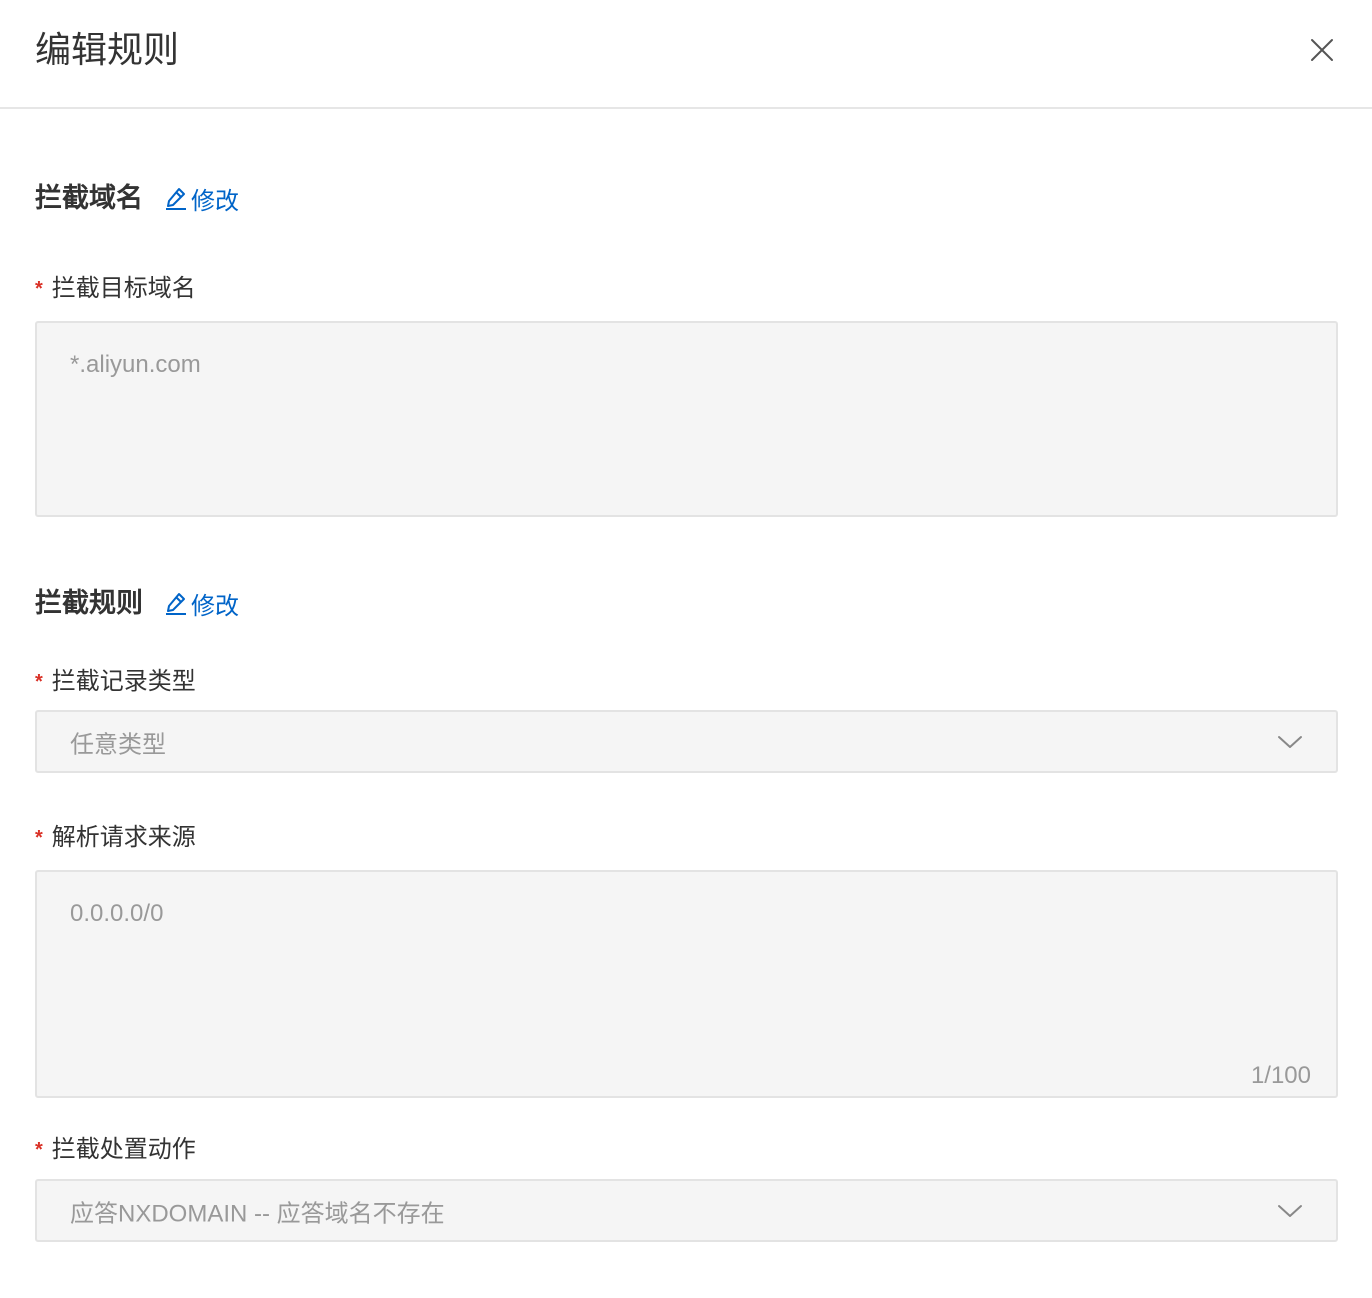 The width and height of the screenshot is (1372, 1298). What do you see at coordinates (123, 1149) in the screenshot?
I see `action-label-text: 拦截处置动作` at bounding box center [123, 1149].